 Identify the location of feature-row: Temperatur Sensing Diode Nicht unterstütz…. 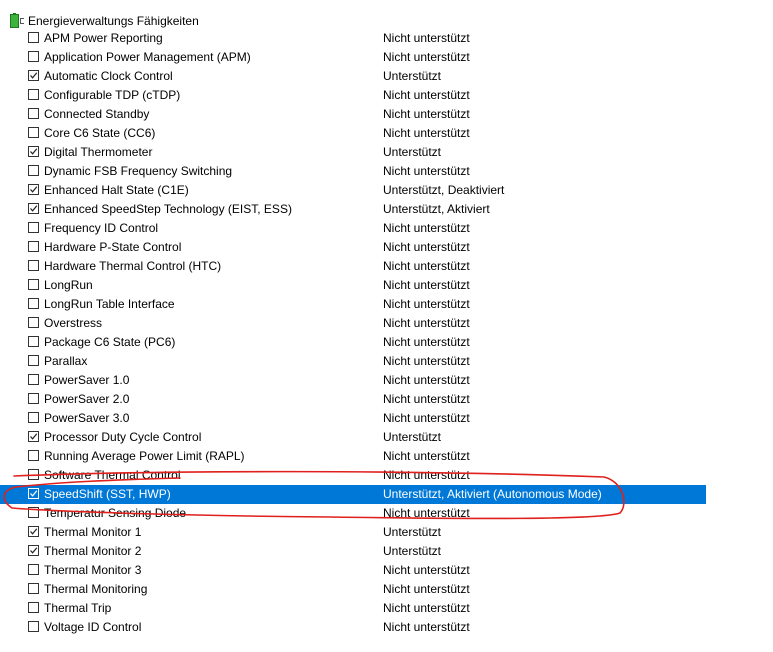
(353, 513).